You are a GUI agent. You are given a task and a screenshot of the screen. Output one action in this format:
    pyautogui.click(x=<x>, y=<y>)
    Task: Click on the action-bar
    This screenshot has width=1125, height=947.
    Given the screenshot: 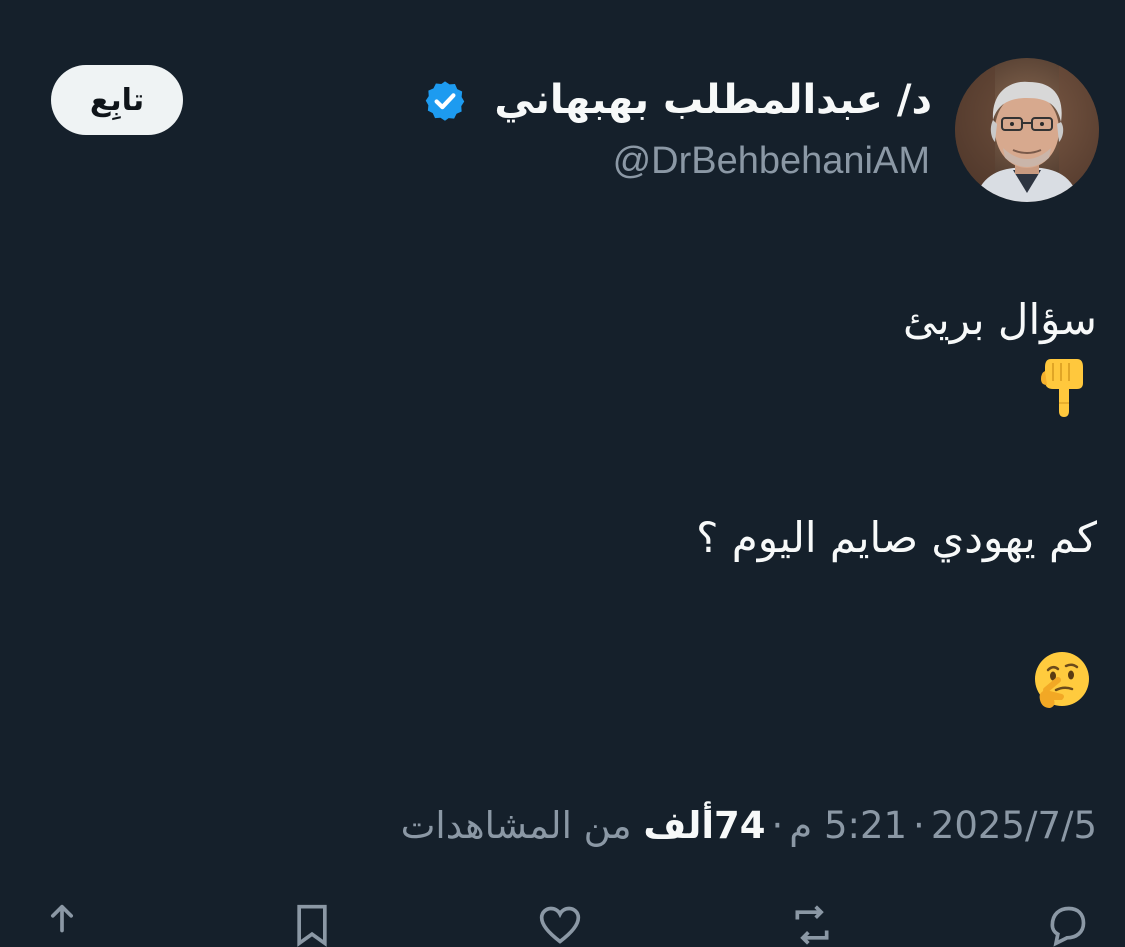 What is the action you would take?
    pyautogui.click(x=562, y=921)
    